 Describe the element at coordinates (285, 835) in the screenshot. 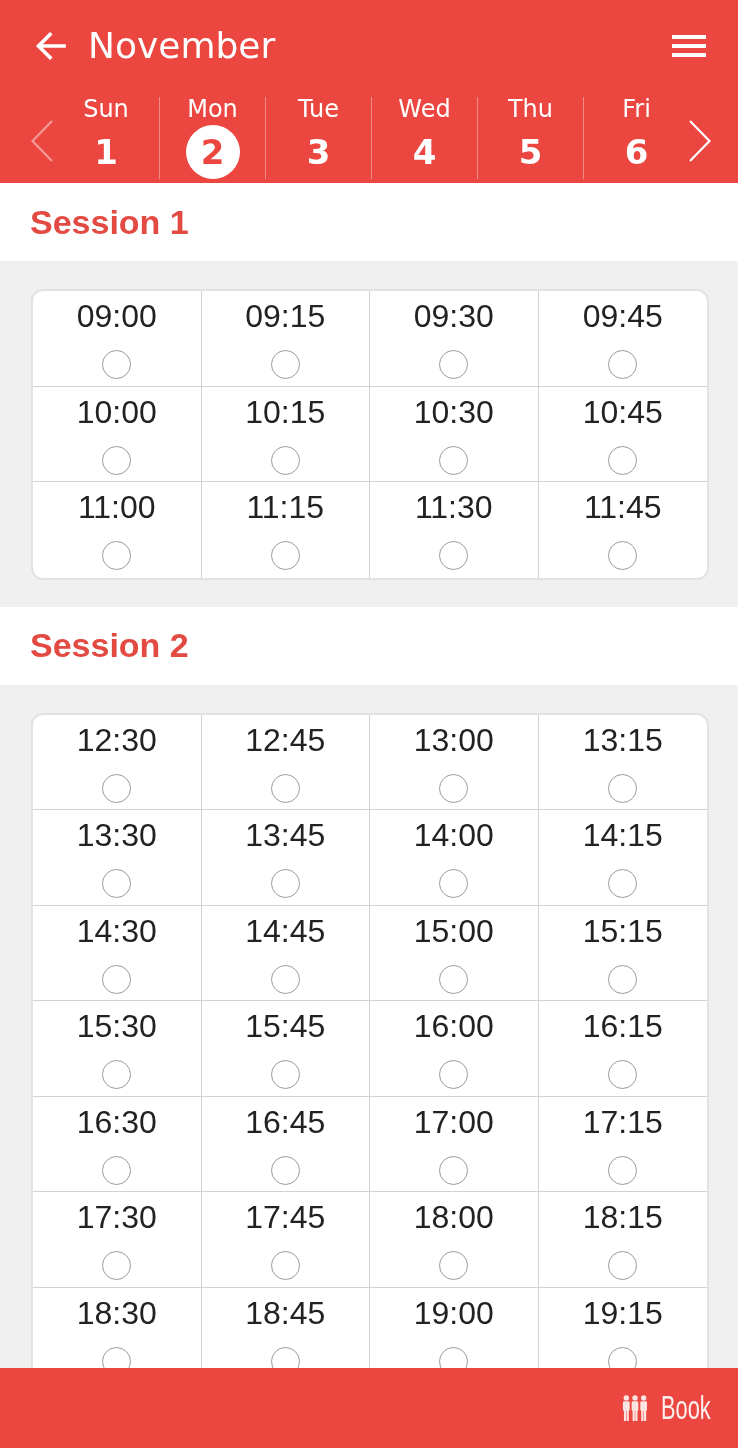

I see `slot-time: 13:45` at that location.